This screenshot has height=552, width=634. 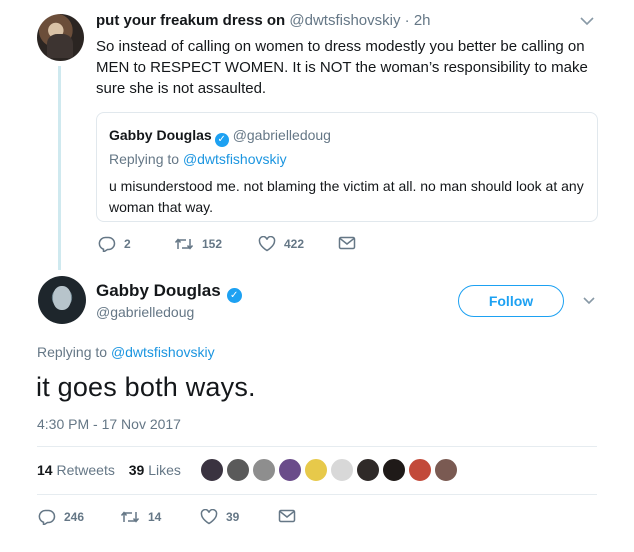 What do you see at coordinates (60, 37) in the screenshot?
I see `reply-author-avatar` at bounding box center [60, 37].